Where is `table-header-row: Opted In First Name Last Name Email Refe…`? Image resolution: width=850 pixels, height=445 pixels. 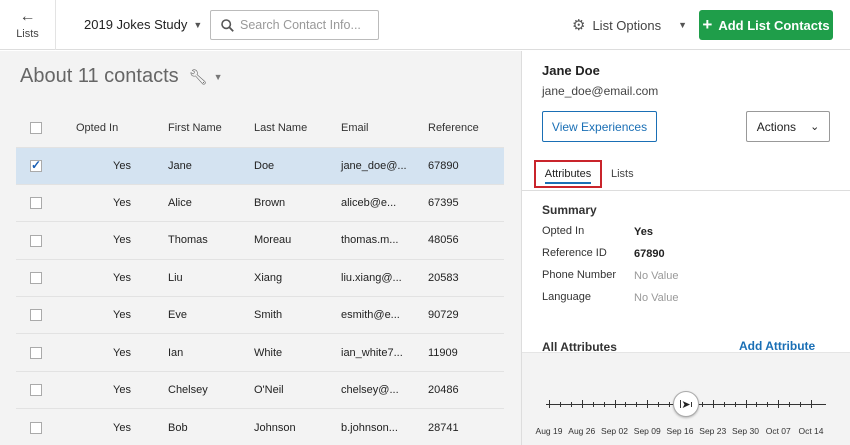
table-header-row: Opted In First Name Last Name Email Refe… is located at coordinates (260, 128).